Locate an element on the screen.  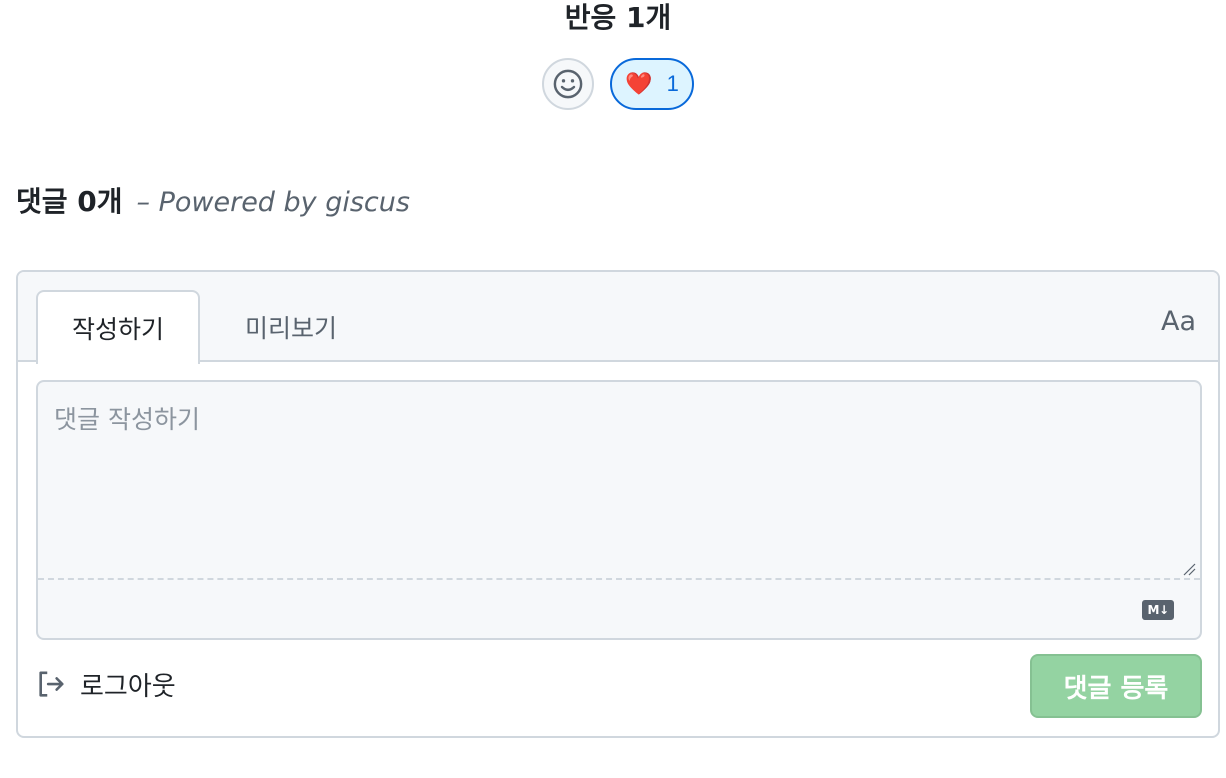
smiley-icon is located at coordinates (568, 84).